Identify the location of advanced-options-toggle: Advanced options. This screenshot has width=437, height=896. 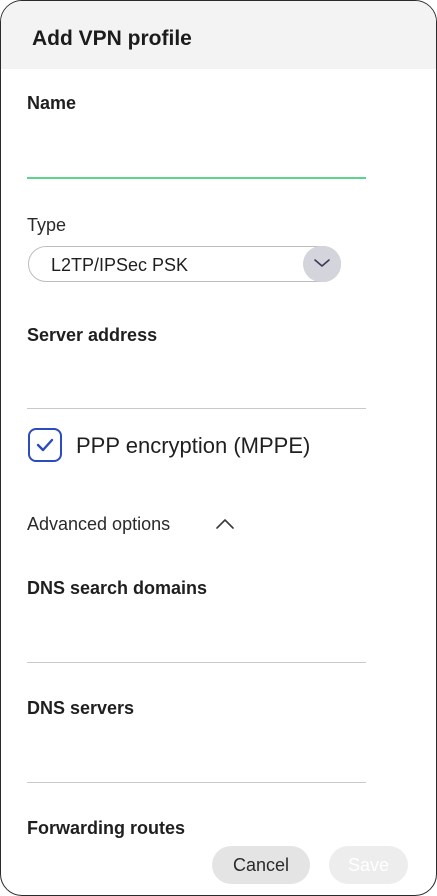
(98, 524).